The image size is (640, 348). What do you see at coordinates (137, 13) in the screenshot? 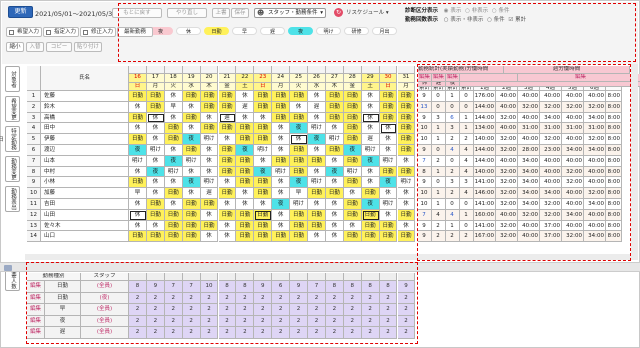
I see `undo-button: もとに戻す` at bounding box center [137, 13].